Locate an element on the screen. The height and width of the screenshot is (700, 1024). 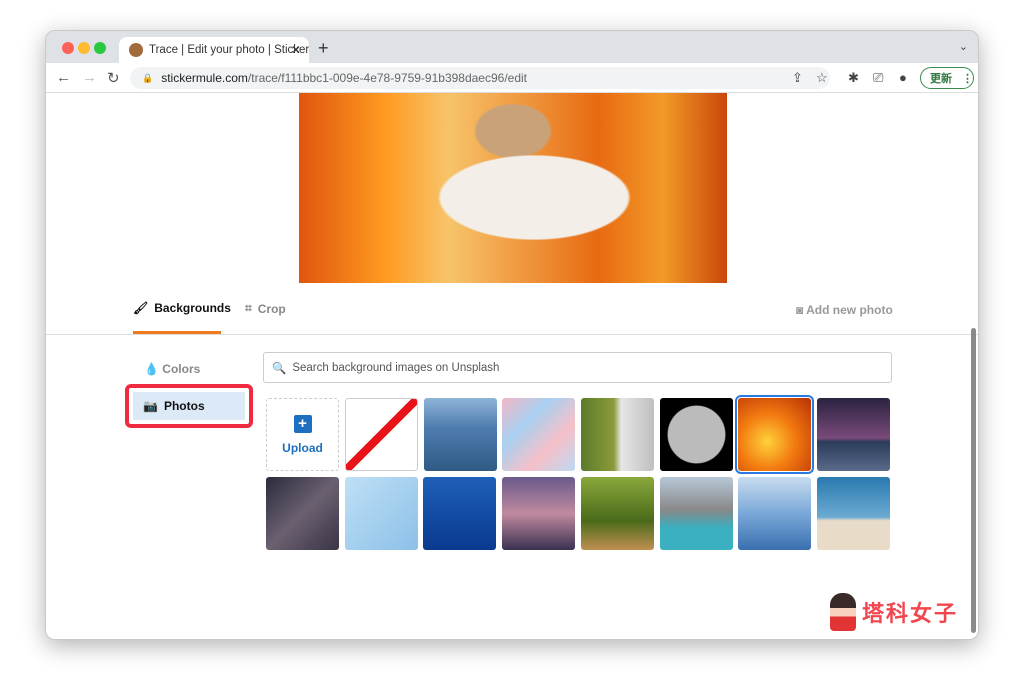
tab-backgrounds: 🖌 Backgrounds is located at coordinates (182, 308).